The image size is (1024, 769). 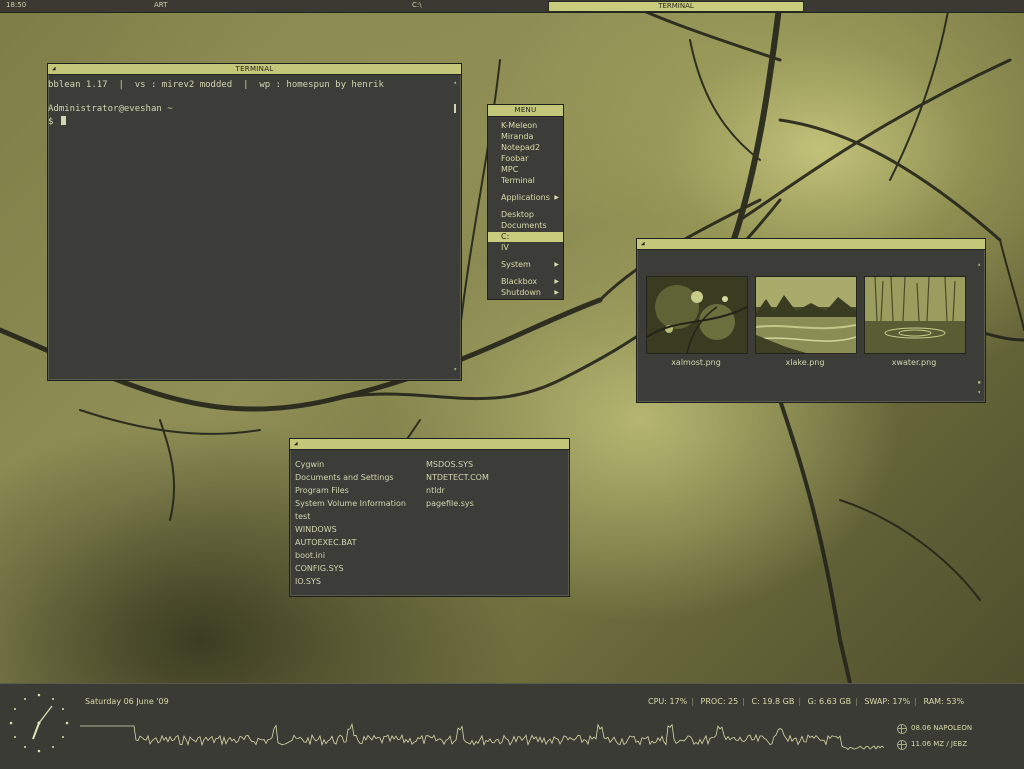 I want to click on terminal-input-line: $, so click(x=57, y=121).